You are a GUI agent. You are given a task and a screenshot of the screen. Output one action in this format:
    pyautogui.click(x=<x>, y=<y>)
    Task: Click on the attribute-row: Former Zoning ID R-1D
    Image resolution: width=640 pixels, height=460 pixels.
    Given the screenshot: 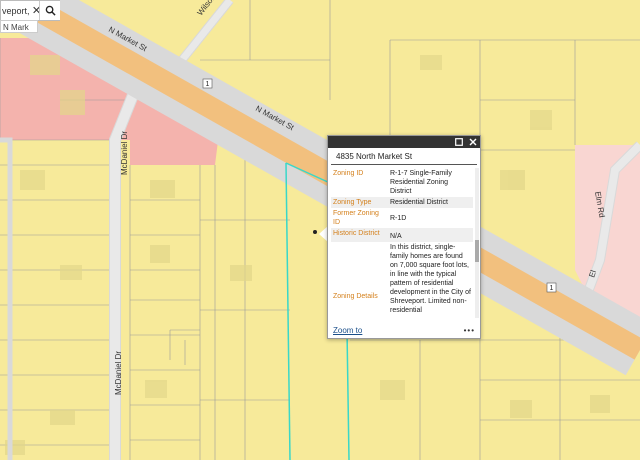 What is the action you would take?
    pyautogui.click(x=402, y=218)
    